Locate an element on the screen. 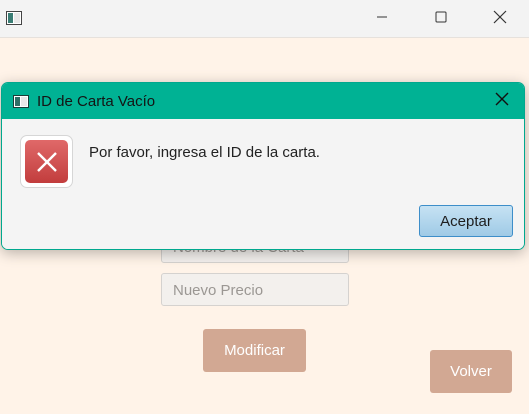 The image size is (529, 414). dialog-title: ID de Carta Vacío is located at coordinates (96, 101).